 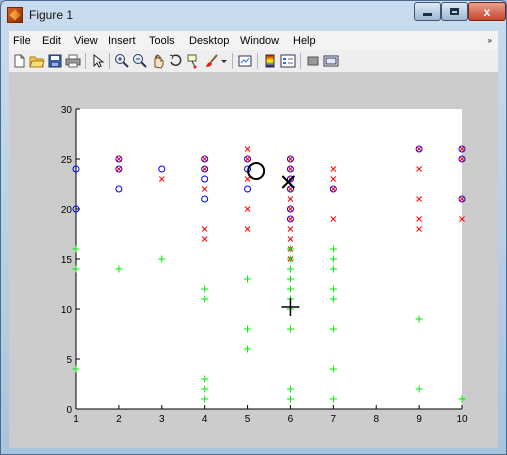 I want to click on matlab-app-icon, so click(x=15, y=15).